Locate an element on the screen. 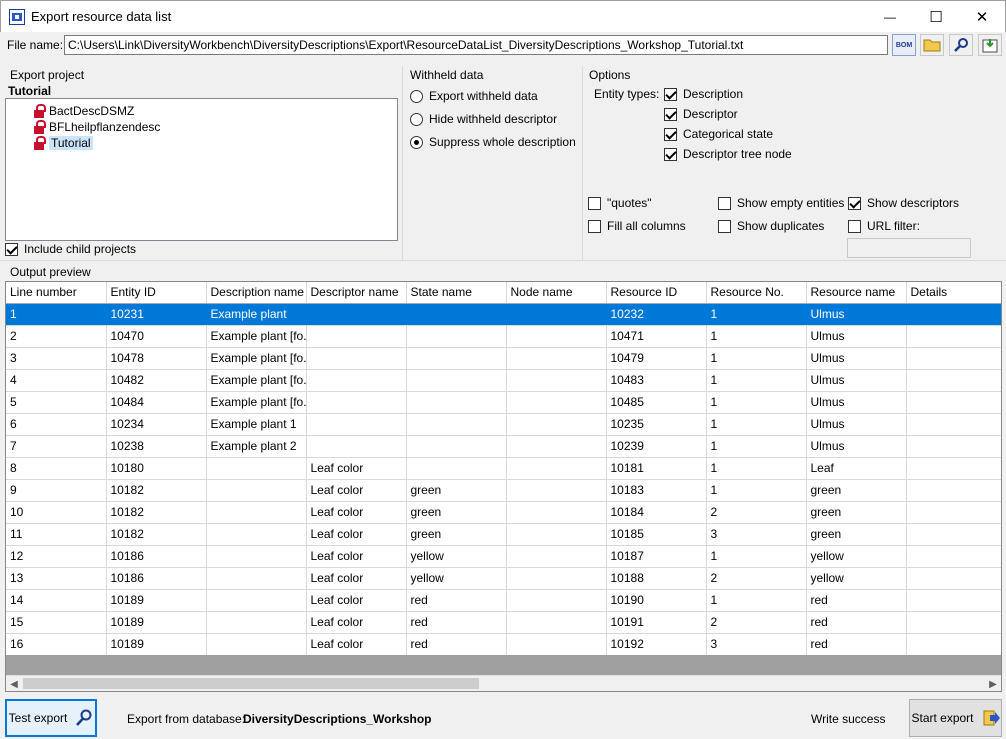  table-cell: 16 is located at coordinates (56, 644).